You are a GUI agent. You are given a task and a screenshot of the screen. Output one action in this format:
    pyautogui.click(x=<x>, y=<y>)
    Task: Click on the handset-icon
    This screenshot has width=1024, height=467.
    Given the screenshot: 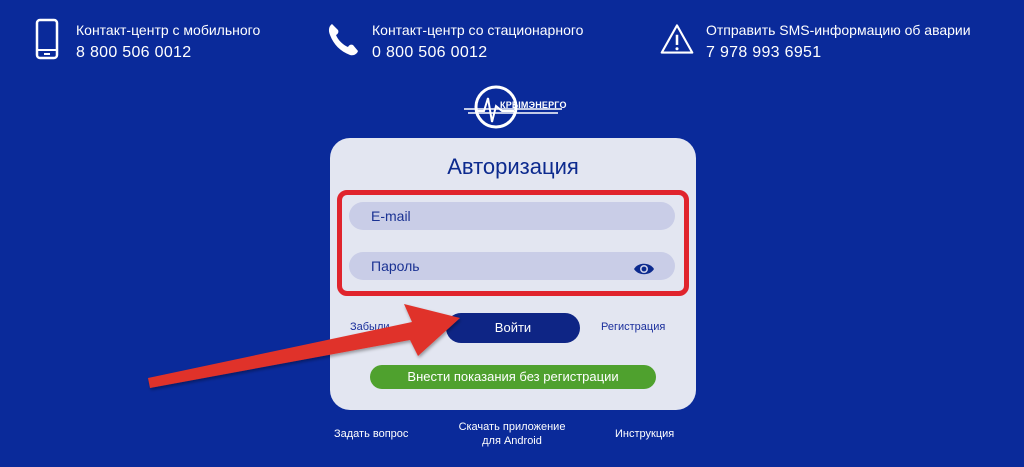 What is the action you would take?
    pyautogui.click(x=343, y=39)
    